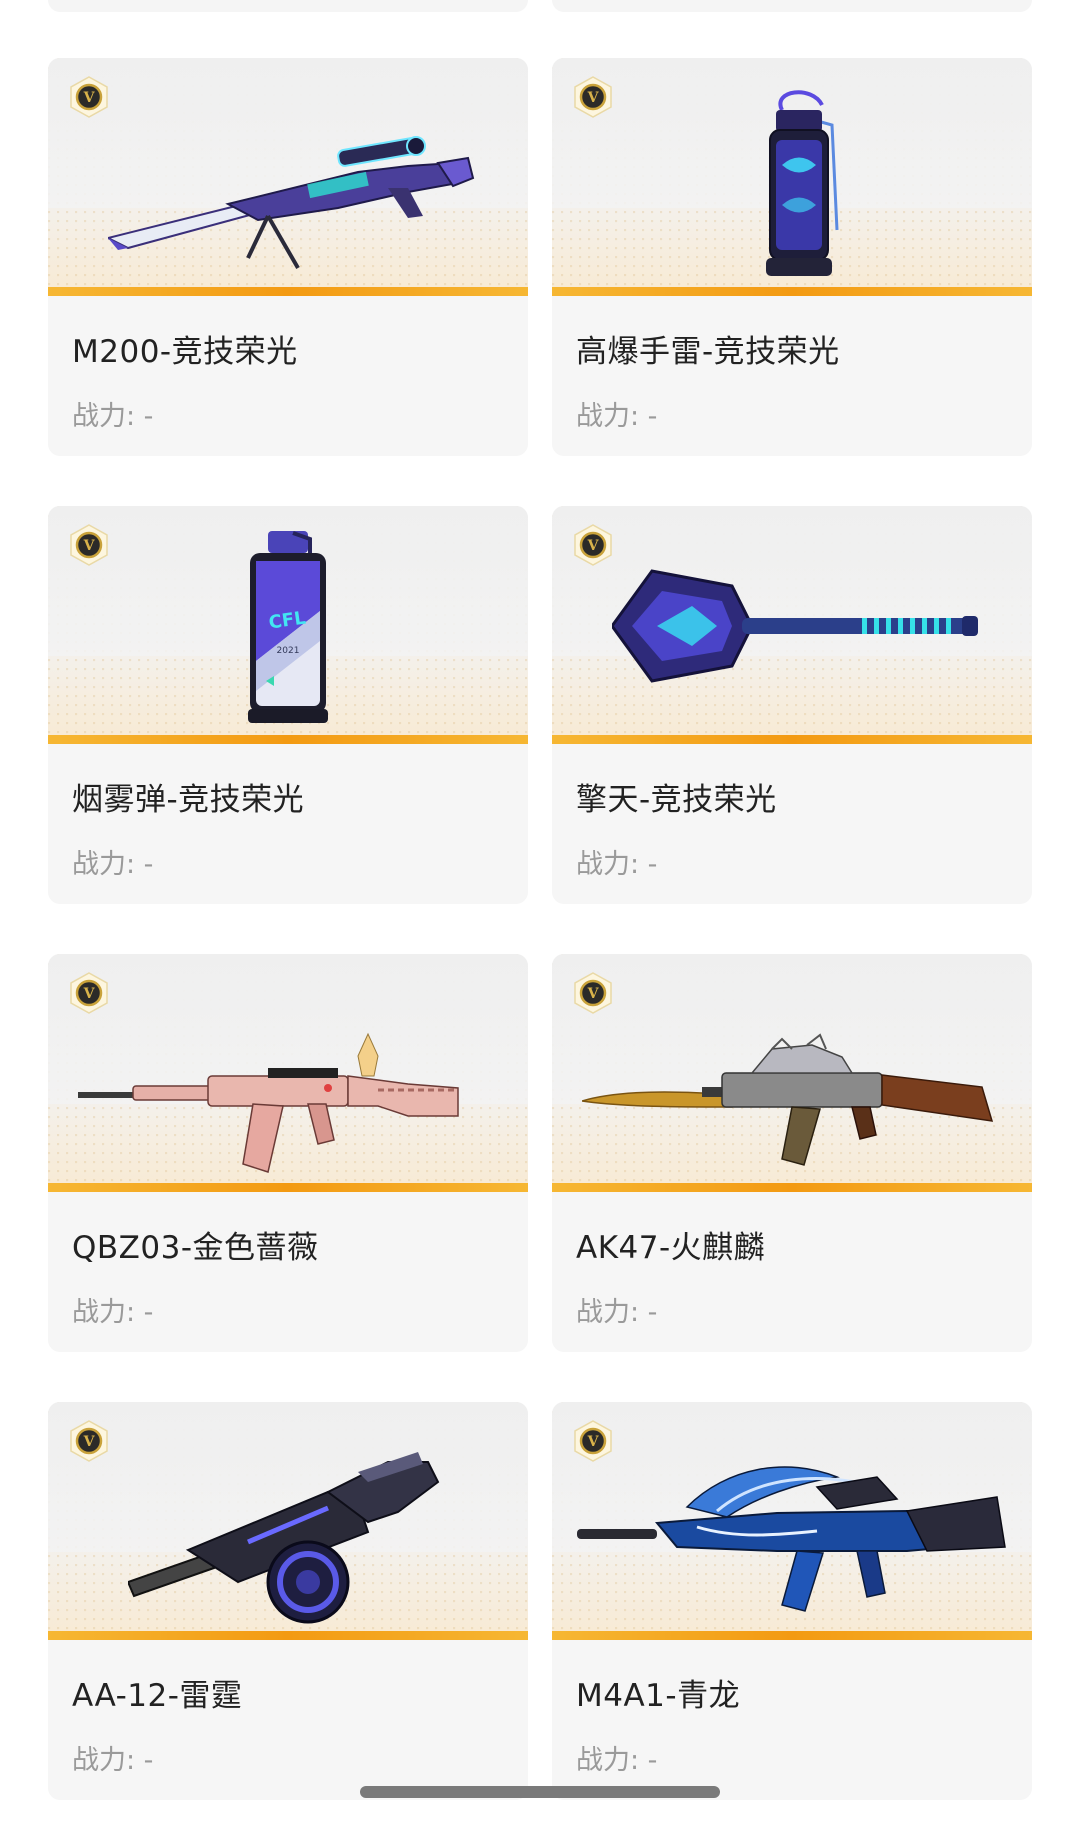 This screenshot has width=1080, height=1822. I want to click on weapon-name: 高爆手雷-竞技荣光, so click(708, 352).